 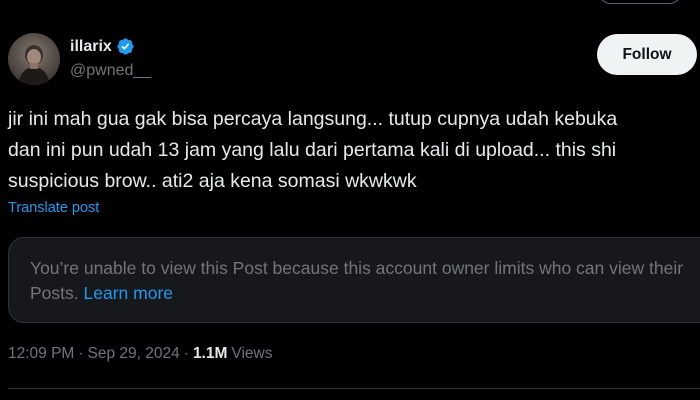 What do you see at coordinates (640, 2) in the screenshot?
I see `partial-top-button` at bounding box center [640, 2].